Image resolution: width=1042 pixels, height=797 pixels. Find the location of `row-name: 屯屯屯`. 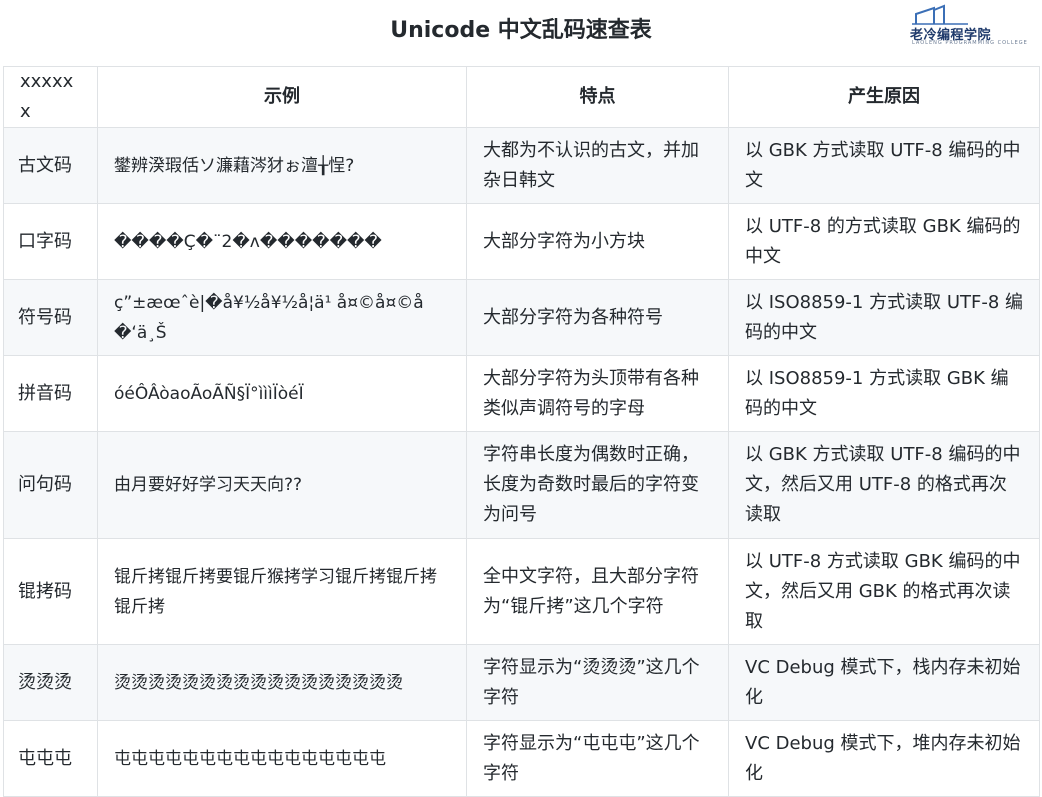

row-name: 屯屯屯 is located at coordinates (50, 758).